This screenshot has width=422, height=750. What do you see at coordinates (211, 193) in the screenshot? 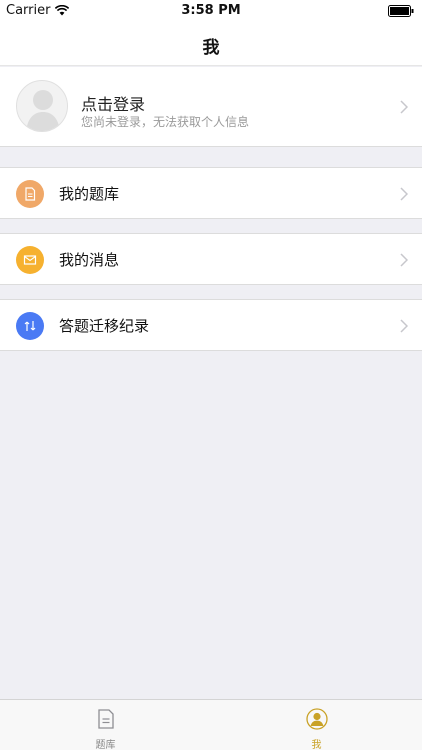
I see `menu-item-question-bank: 我的题库` at bounding box center [211, 193].